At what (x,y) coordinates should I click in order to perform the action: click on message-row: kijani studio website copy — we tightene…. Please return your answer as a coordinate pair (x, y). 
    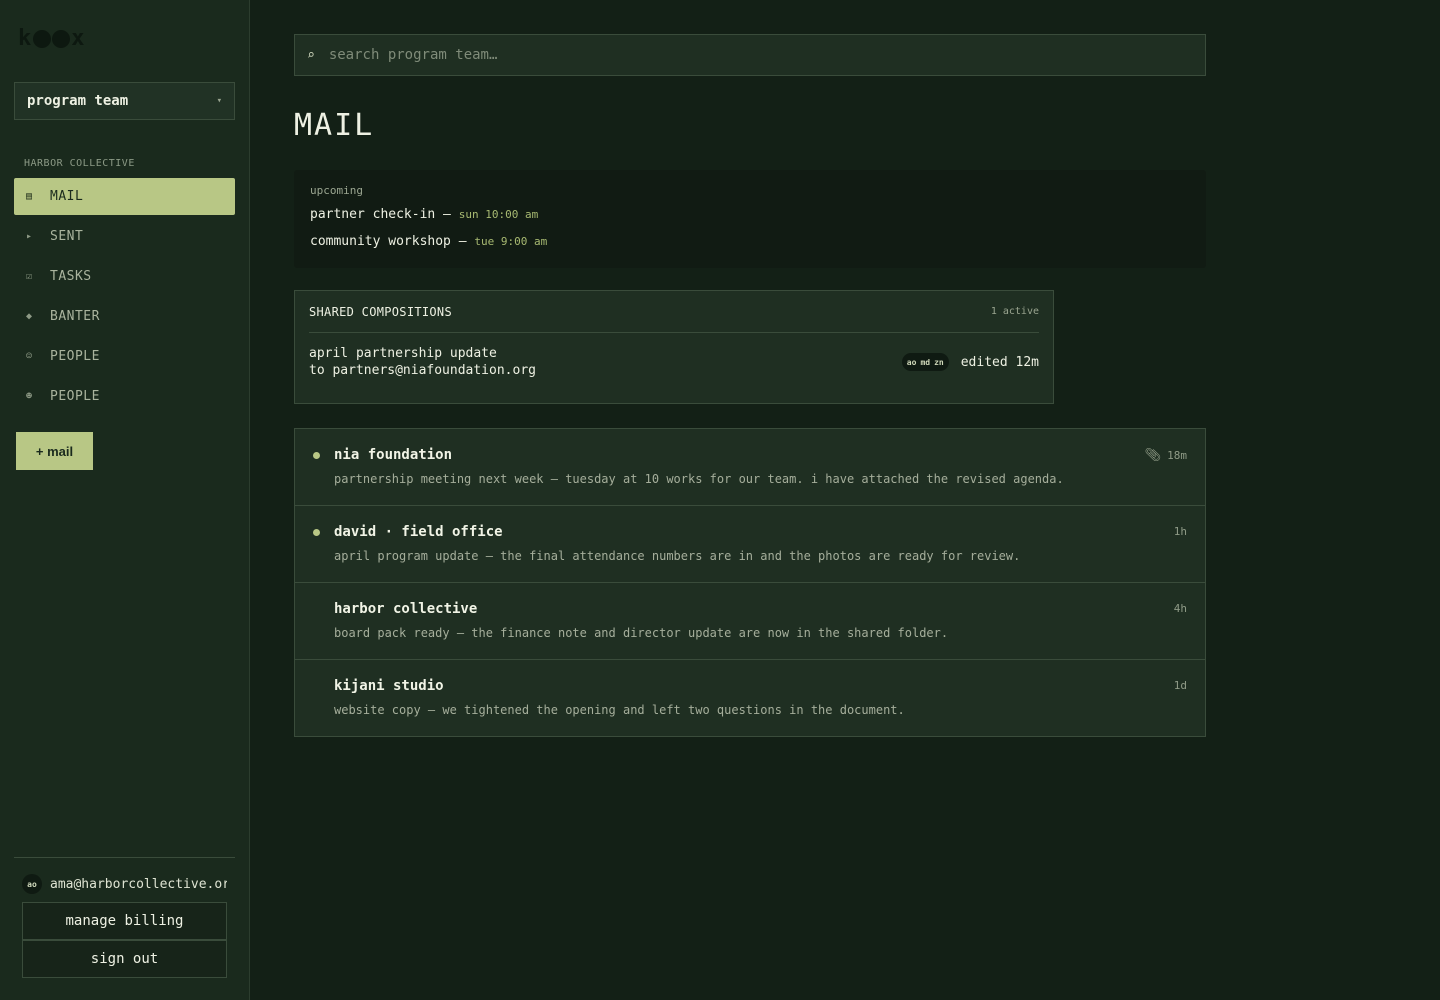
    Looking at the image, I should click on (750, 698).